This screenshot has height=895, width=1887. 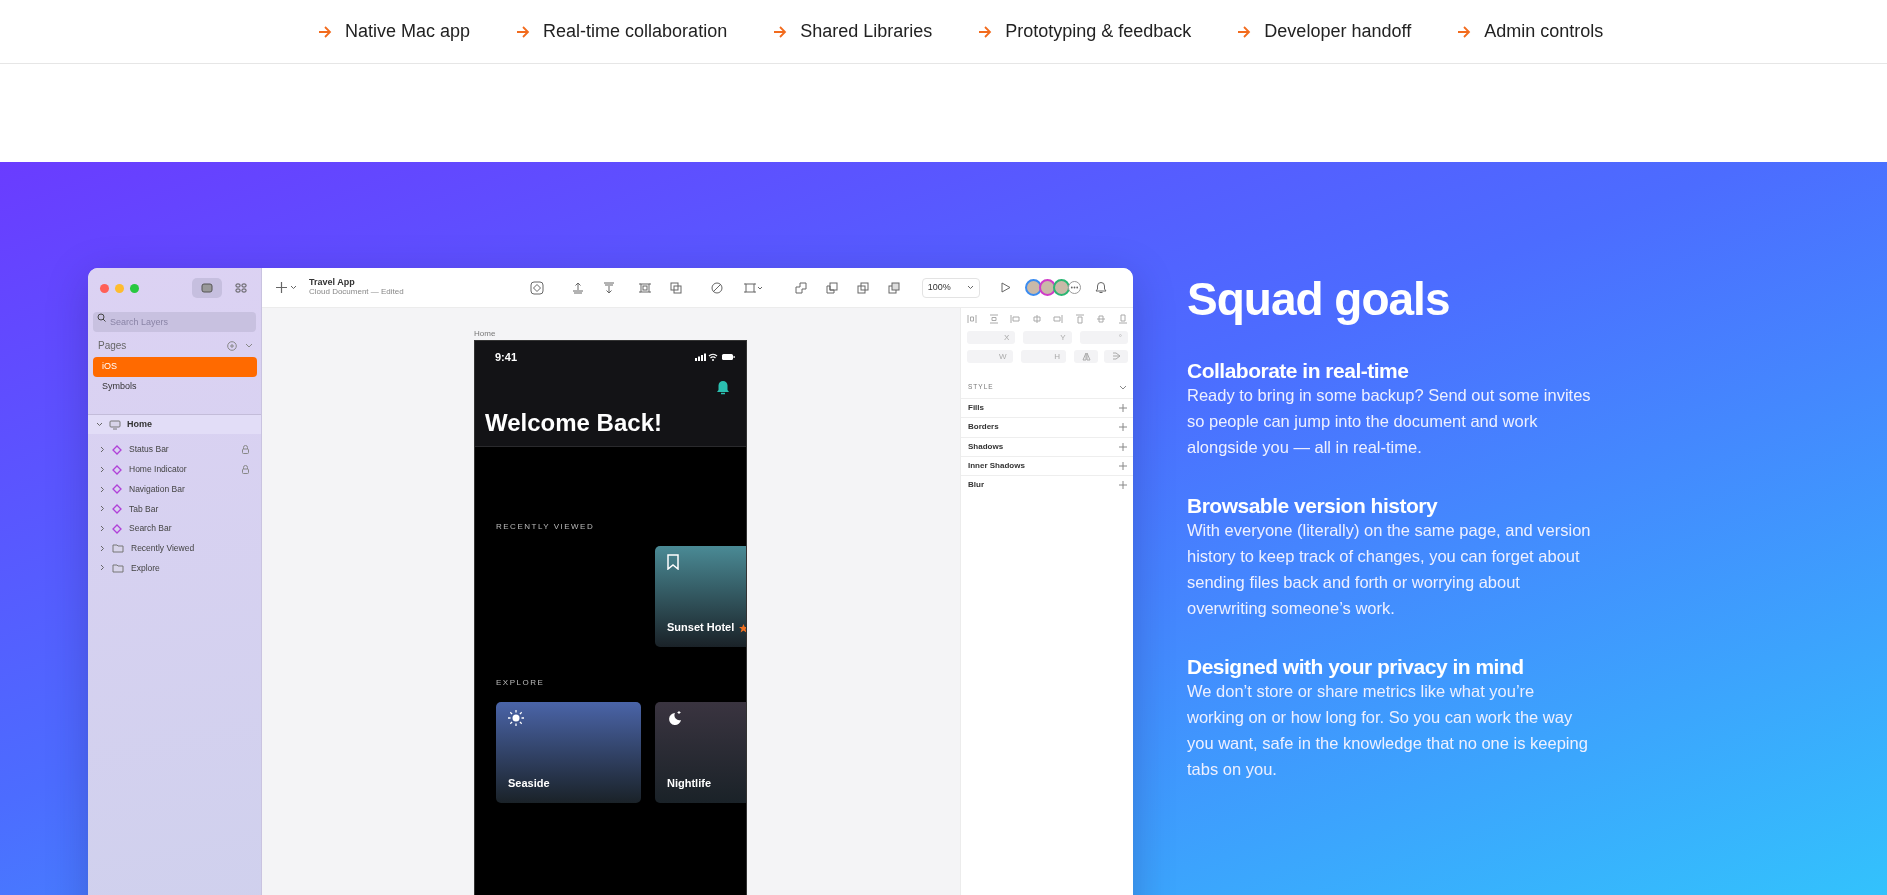 I want to click on photo-card: Seaside, so click(x=568, y=752).